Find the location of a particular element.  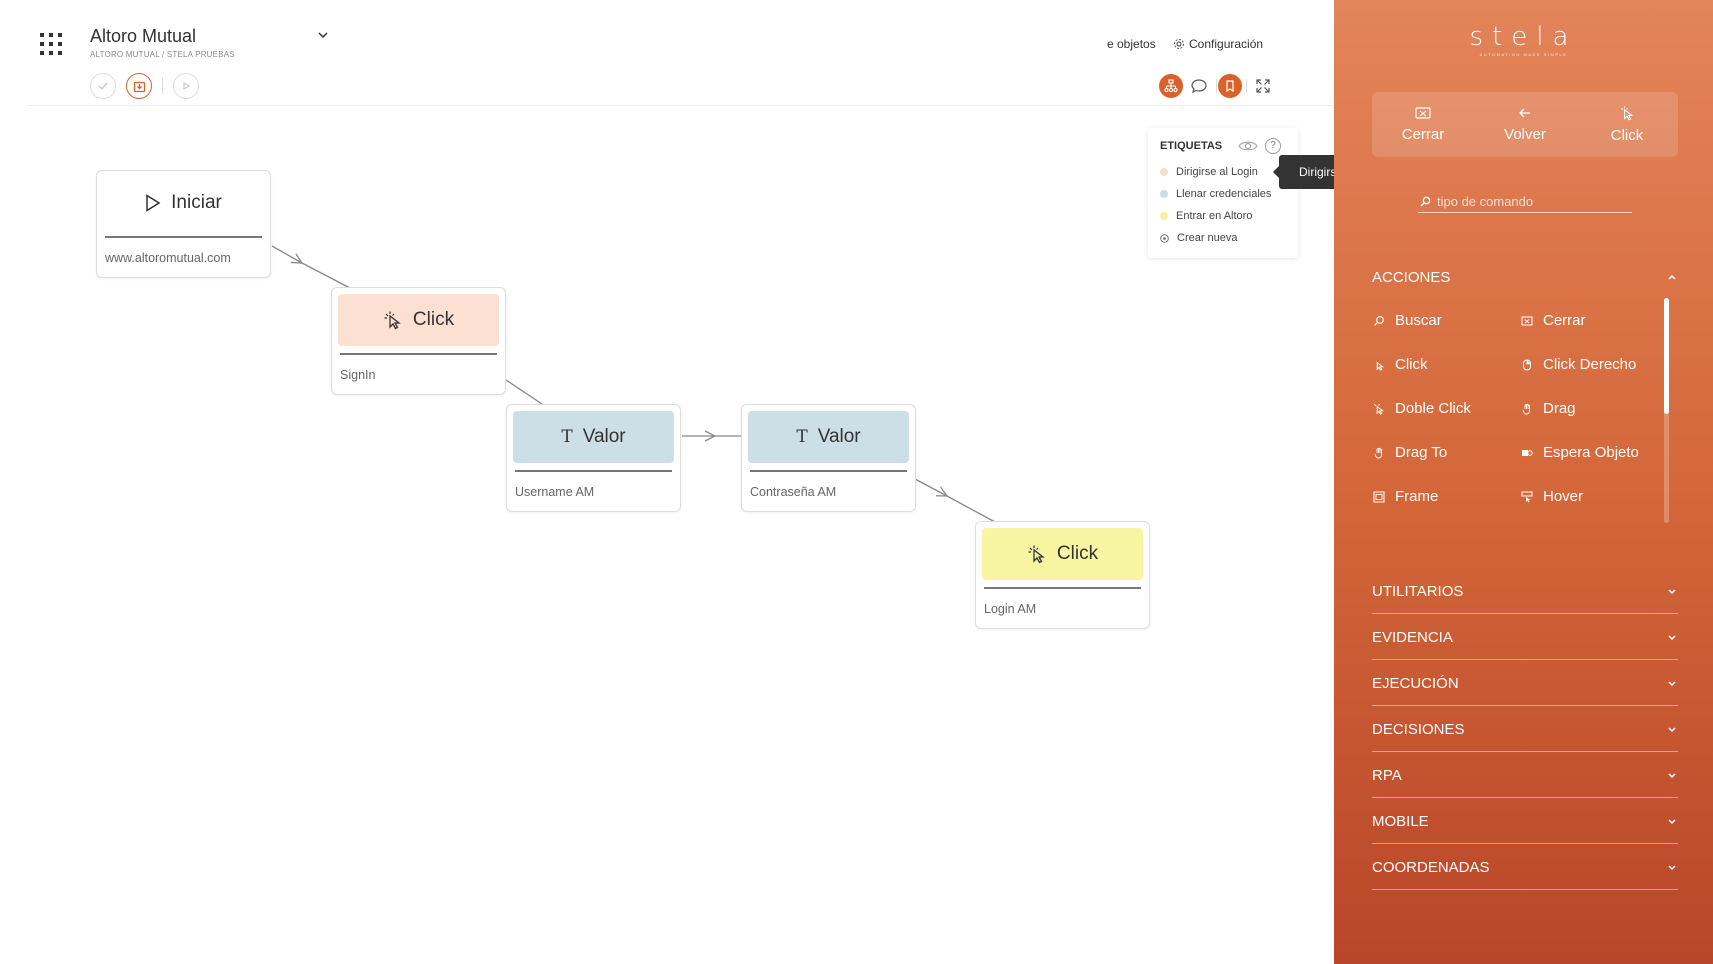

action-espera-objeto: Espera Objeto is located at coordinates (1579, 452).